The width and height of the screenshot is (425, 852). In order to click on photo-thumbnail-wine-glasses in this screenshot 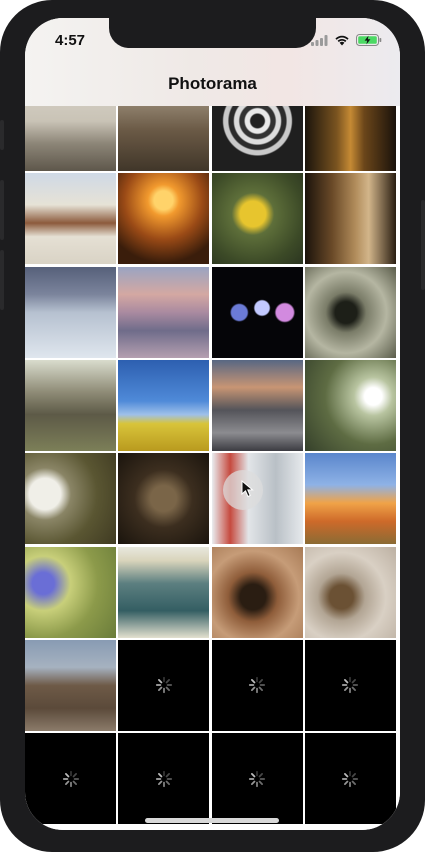, I will do `click(257, 312)`.